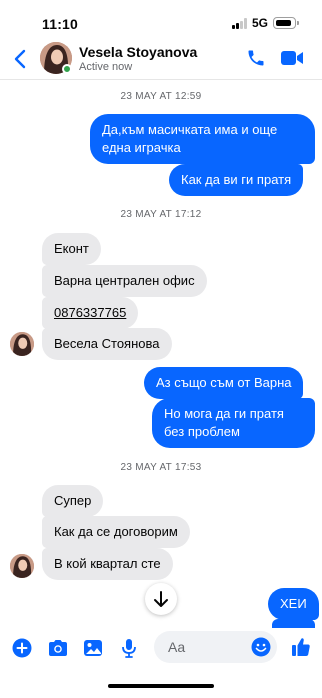 The width and height of the screenshot is (322, 698). I want to click on message-text: Весела Стоянова, so click(107, 343).